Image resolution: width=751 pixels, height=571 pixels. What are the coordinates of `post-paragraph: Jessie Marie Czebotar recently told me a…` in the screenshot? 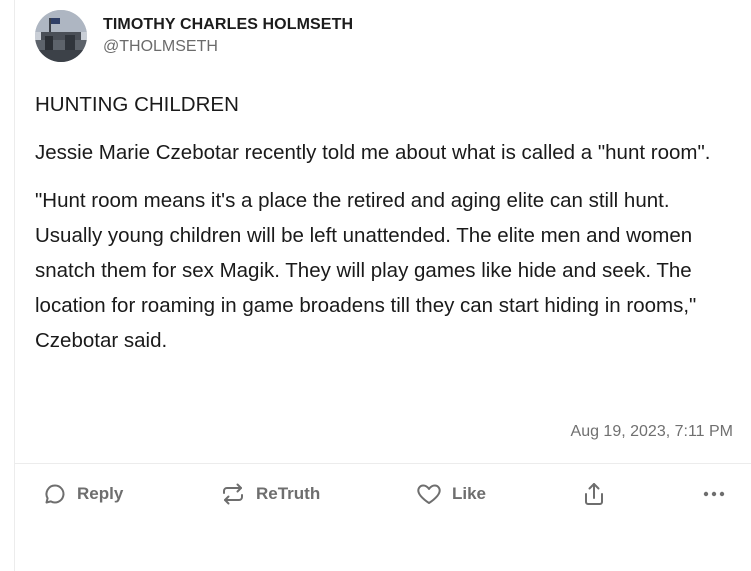 It's located at (373, 152).